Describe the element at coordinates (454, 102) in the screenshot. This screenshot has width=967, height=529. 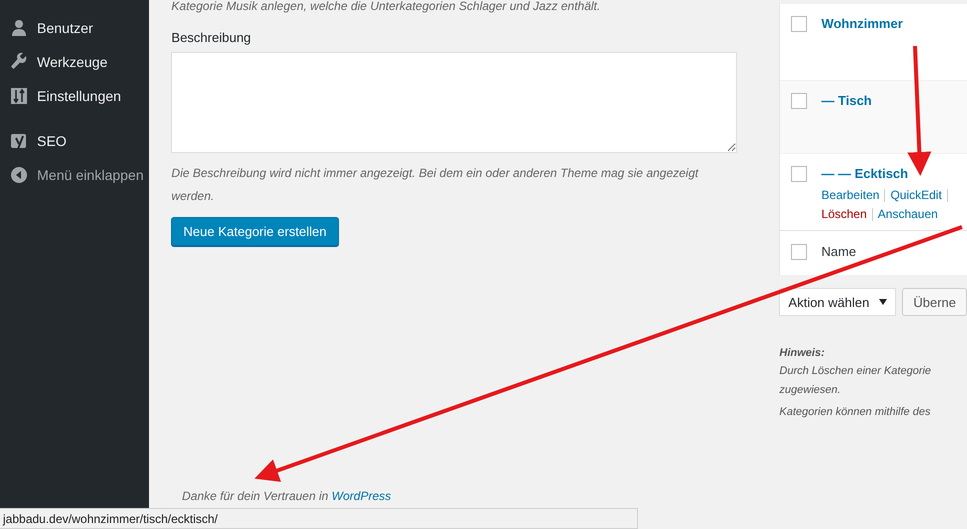
I see `description-field` at that location.